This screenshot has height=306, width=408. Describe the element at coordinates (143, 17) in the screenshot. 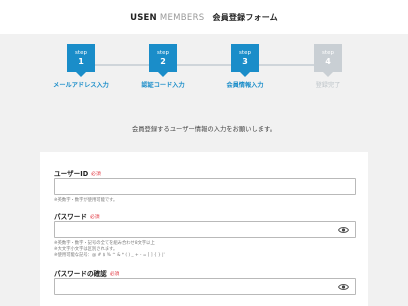

I see `brand-primary: USEN` at that location.